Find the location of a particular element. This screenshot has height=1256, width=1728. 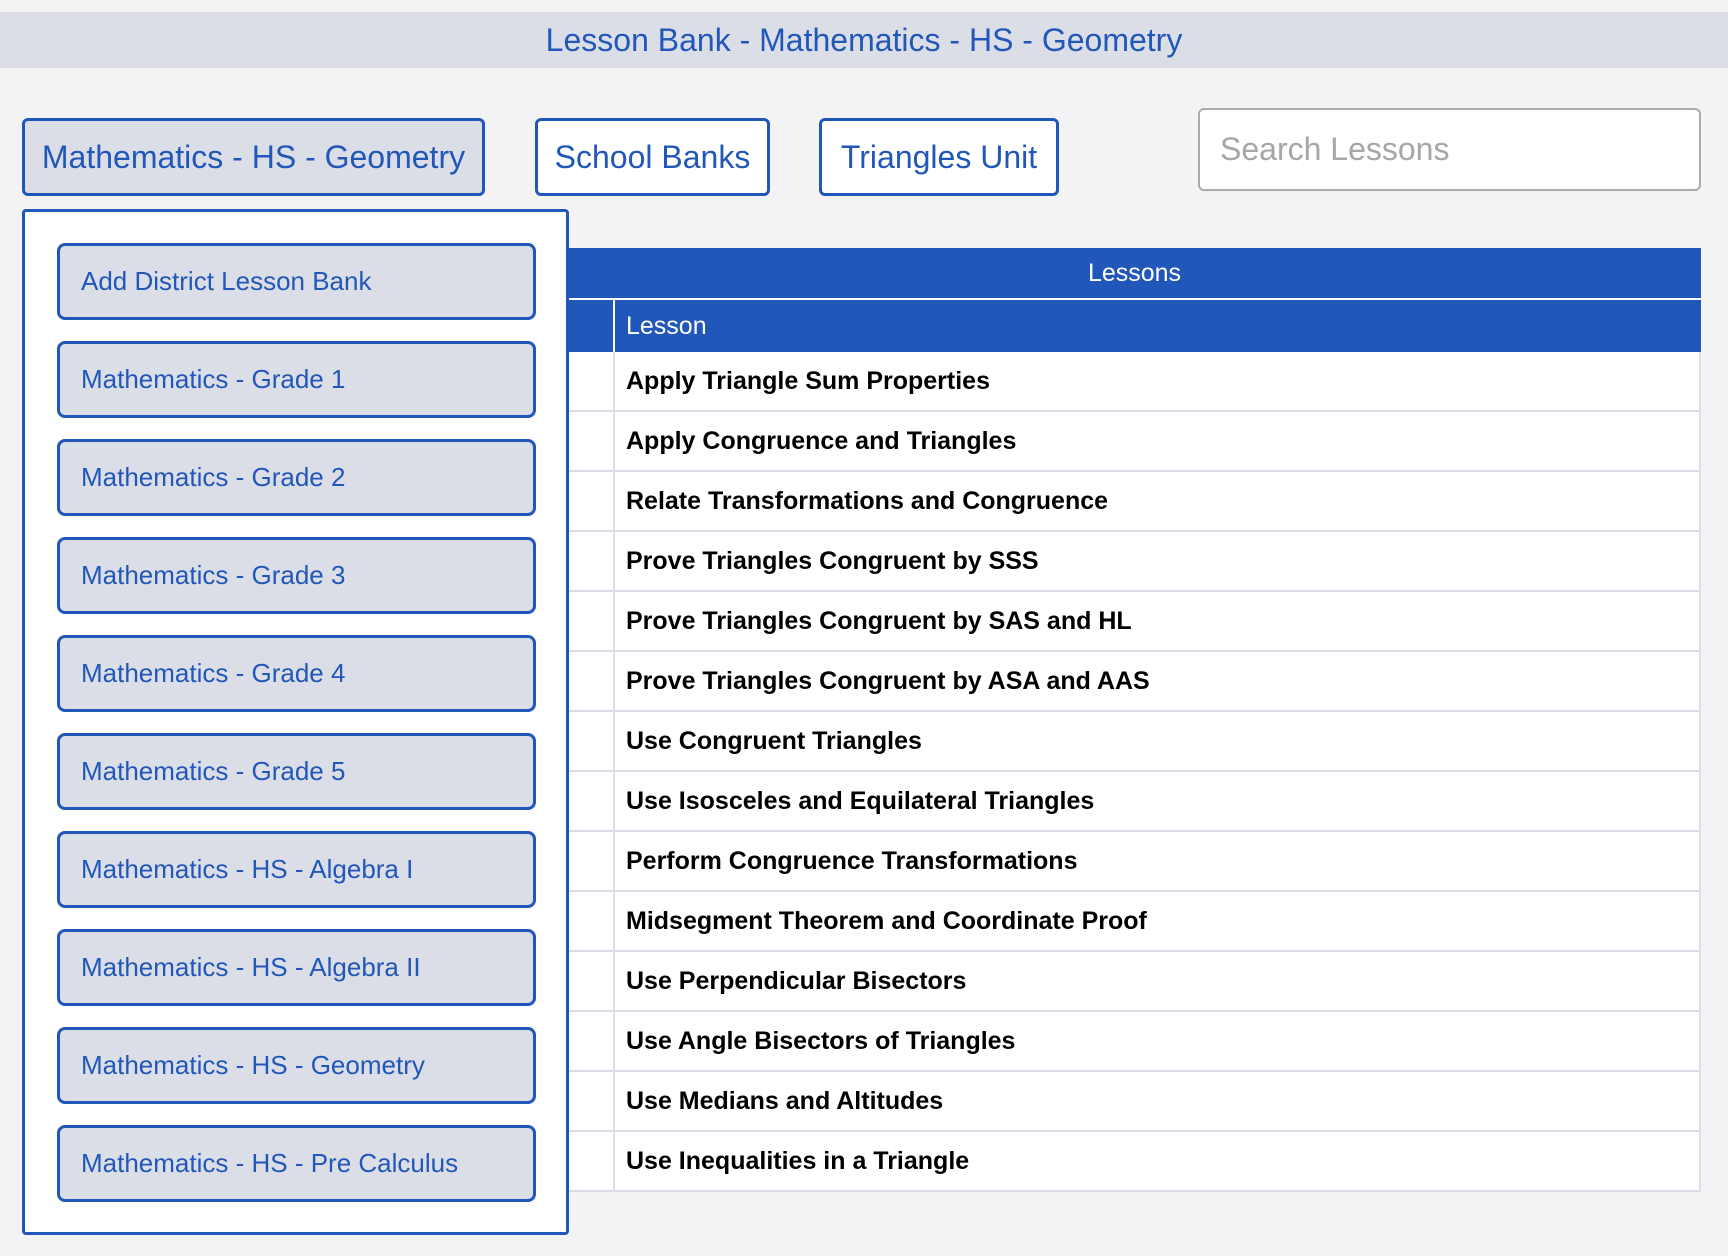

dropdown-item-lesson-bank: Mathematics - HS - Algebra II is located at coordinates (296, 967).